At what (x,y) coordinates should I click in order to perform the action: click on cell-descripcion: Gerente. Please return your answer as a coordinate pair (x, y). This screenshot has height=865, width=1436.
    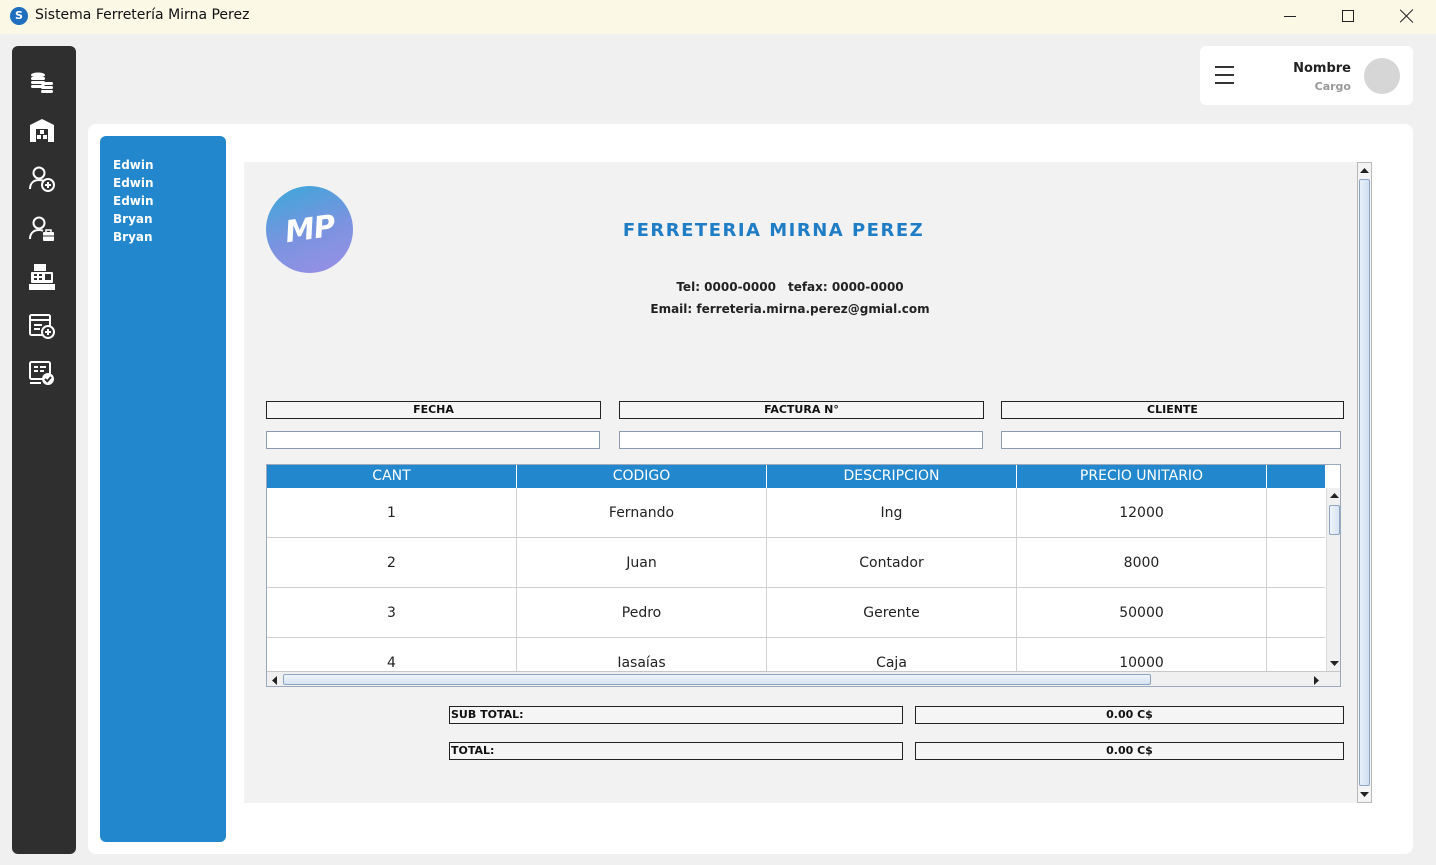
    Looking at the image, I should click on (892, 612).